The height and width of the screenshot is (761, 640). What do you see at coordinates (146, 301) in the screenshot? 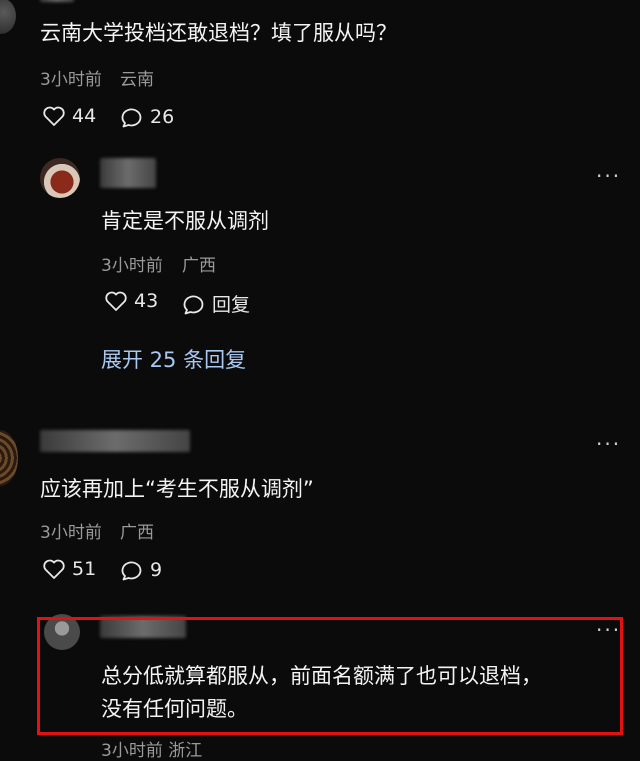
I see `like-count: 43` at bounding box center [146, 301].